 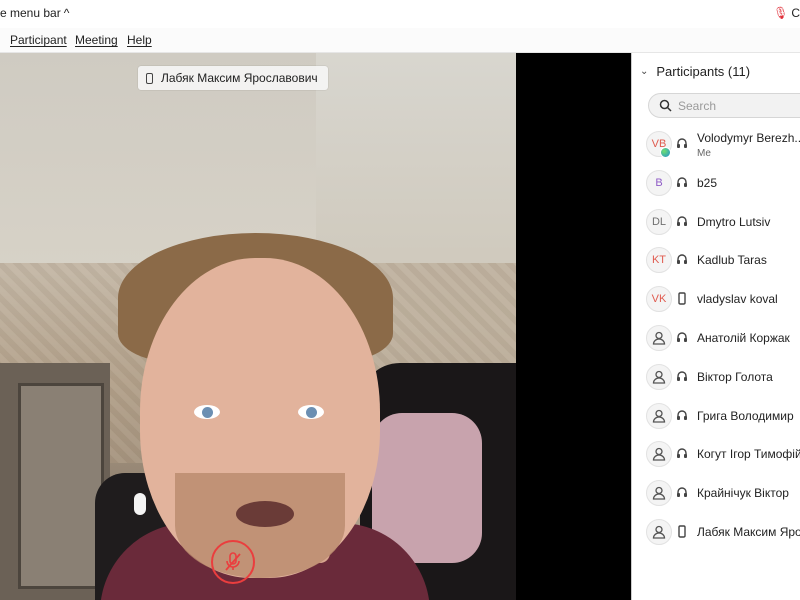 What do you see at coordinates (573, 326) in the screenshot?
I see `video-letterbox` at bounding box center [573, 326].